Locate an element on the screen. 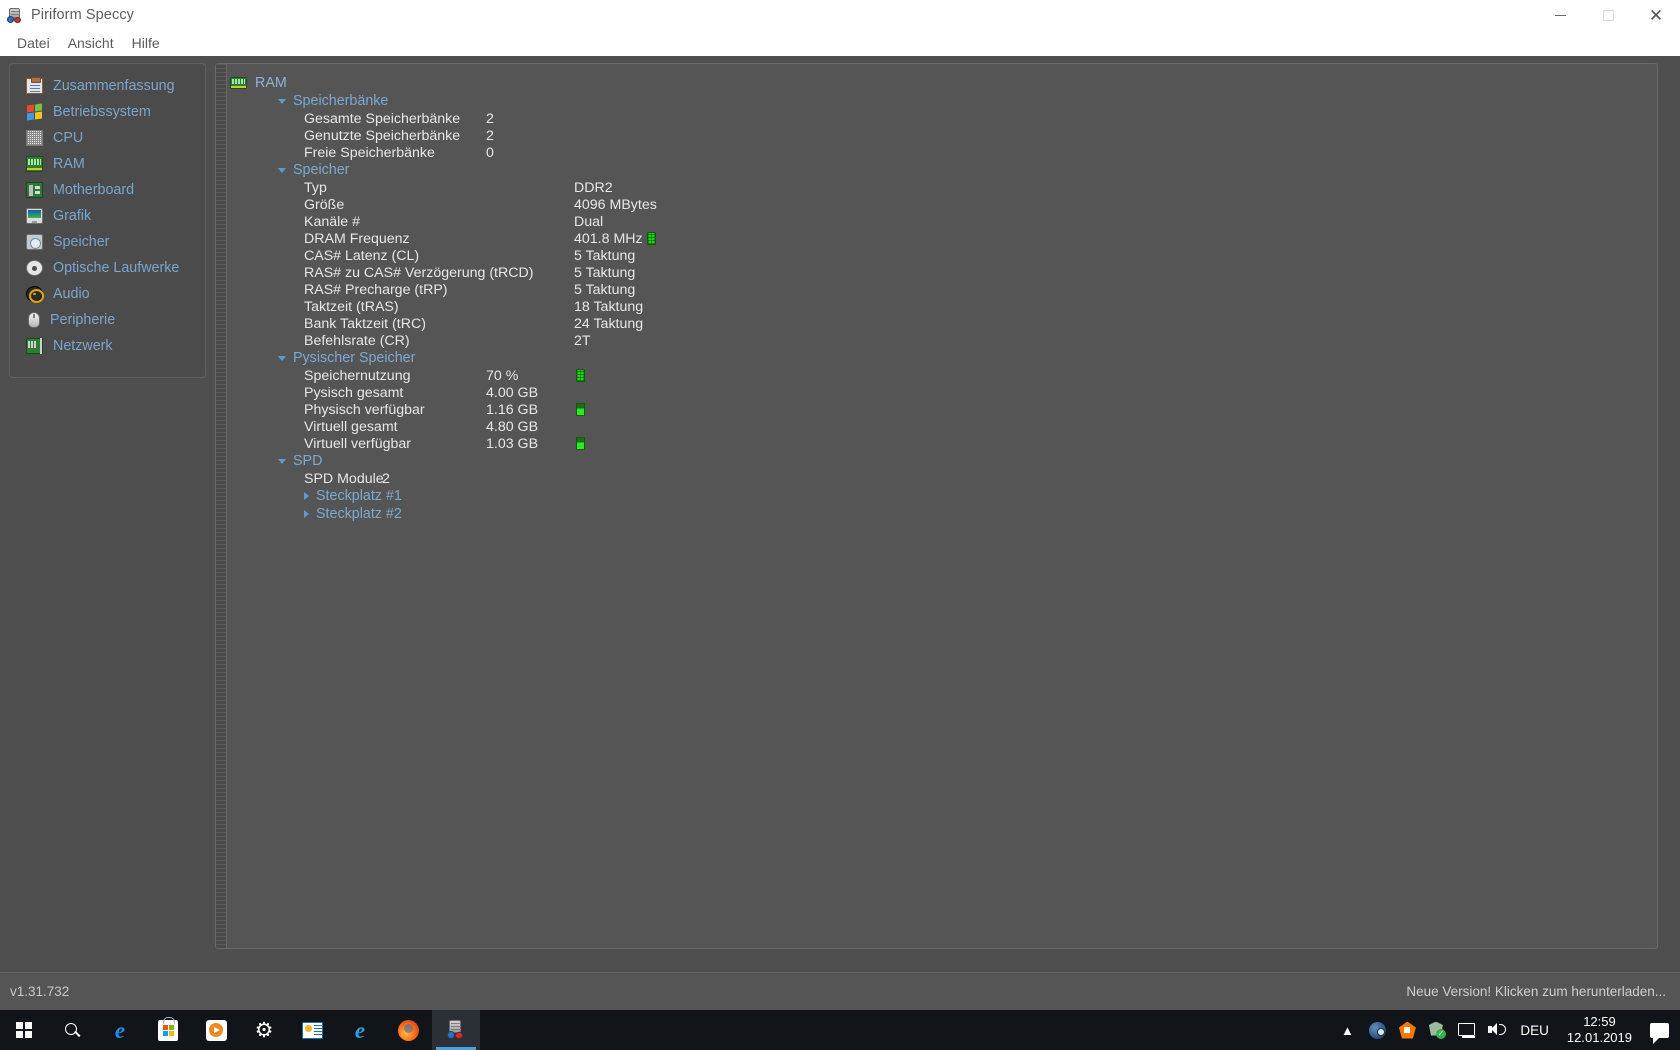 This screenshot has width=1680, height=1050. close-button: ✕ is located at coordinates (1656, 15).